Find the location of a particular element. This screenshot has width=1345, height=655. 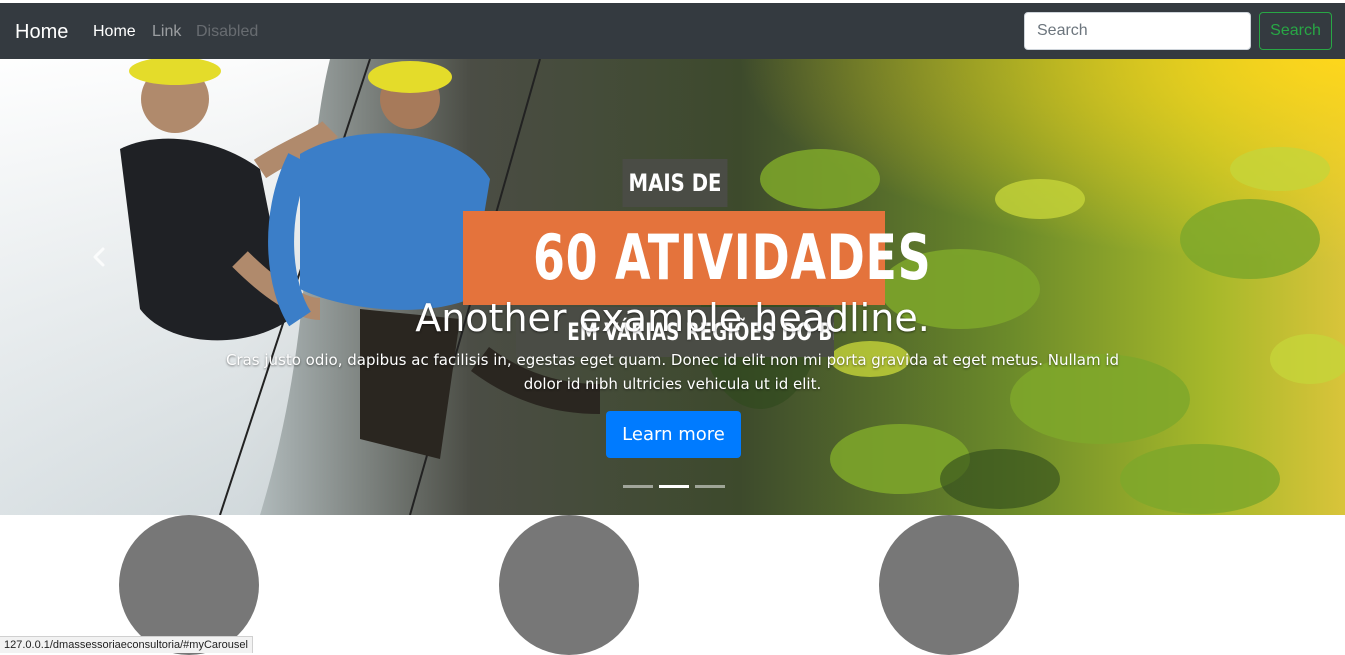

search-input is located at coordinates (1137, 31).